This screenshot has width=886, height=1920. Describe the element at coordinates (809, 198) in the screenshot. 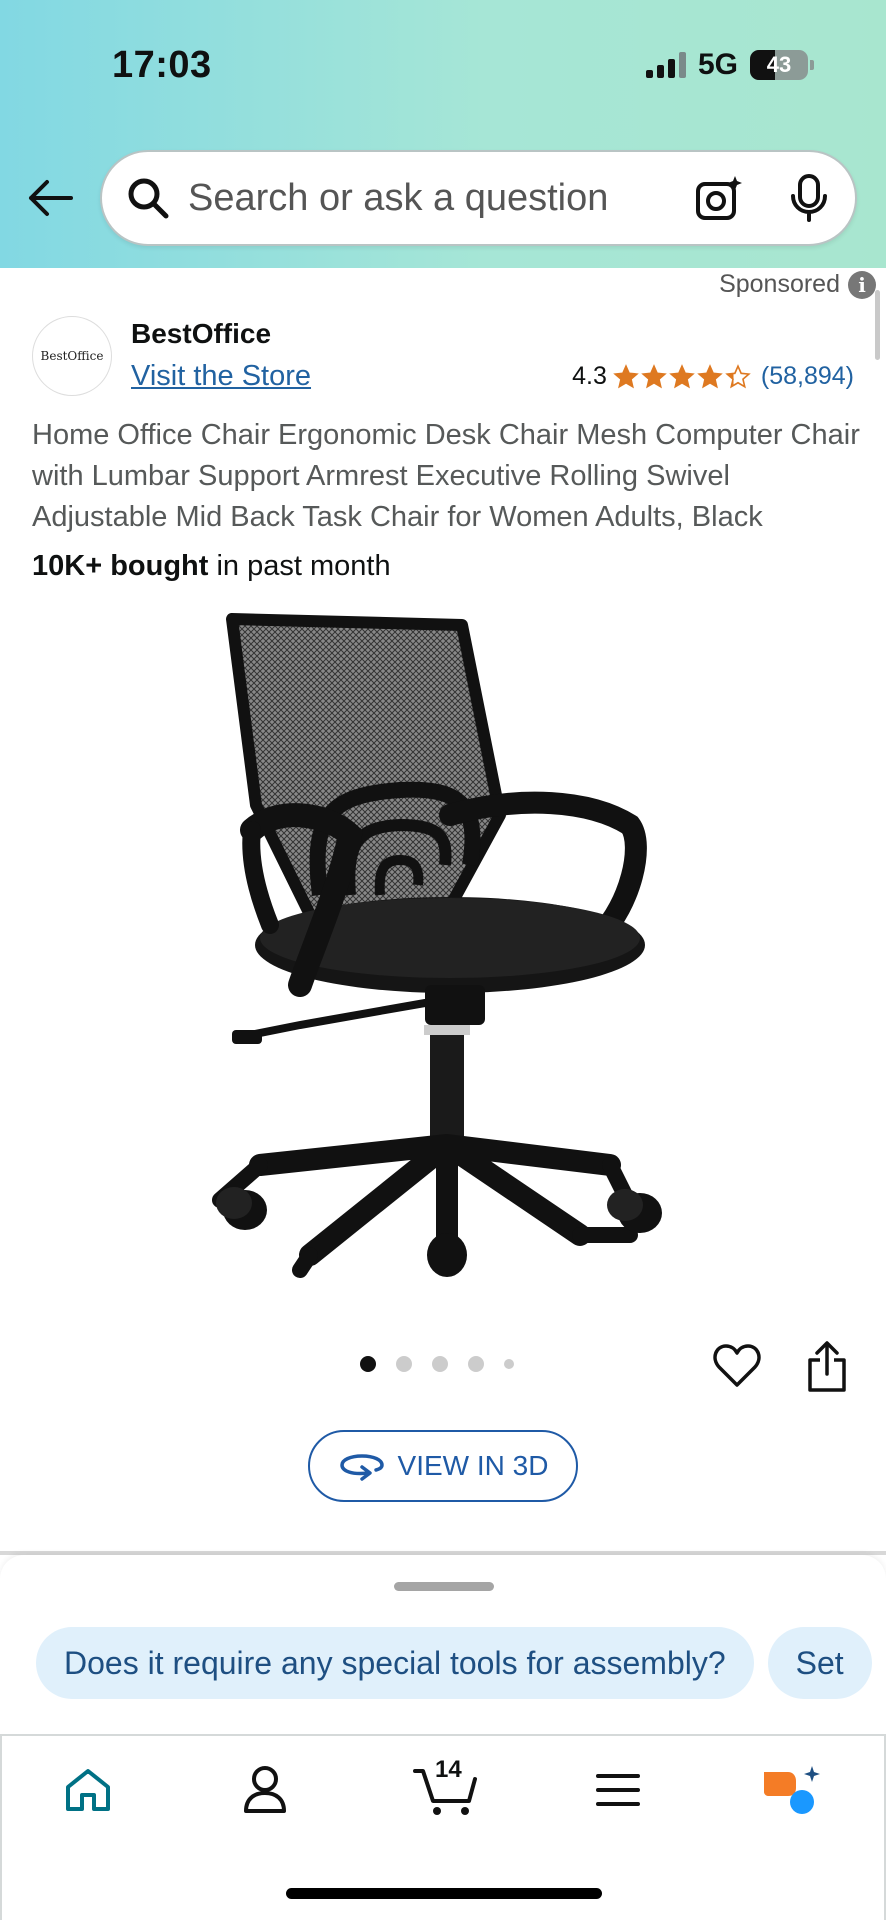

I see `microphone-icon` at that location.